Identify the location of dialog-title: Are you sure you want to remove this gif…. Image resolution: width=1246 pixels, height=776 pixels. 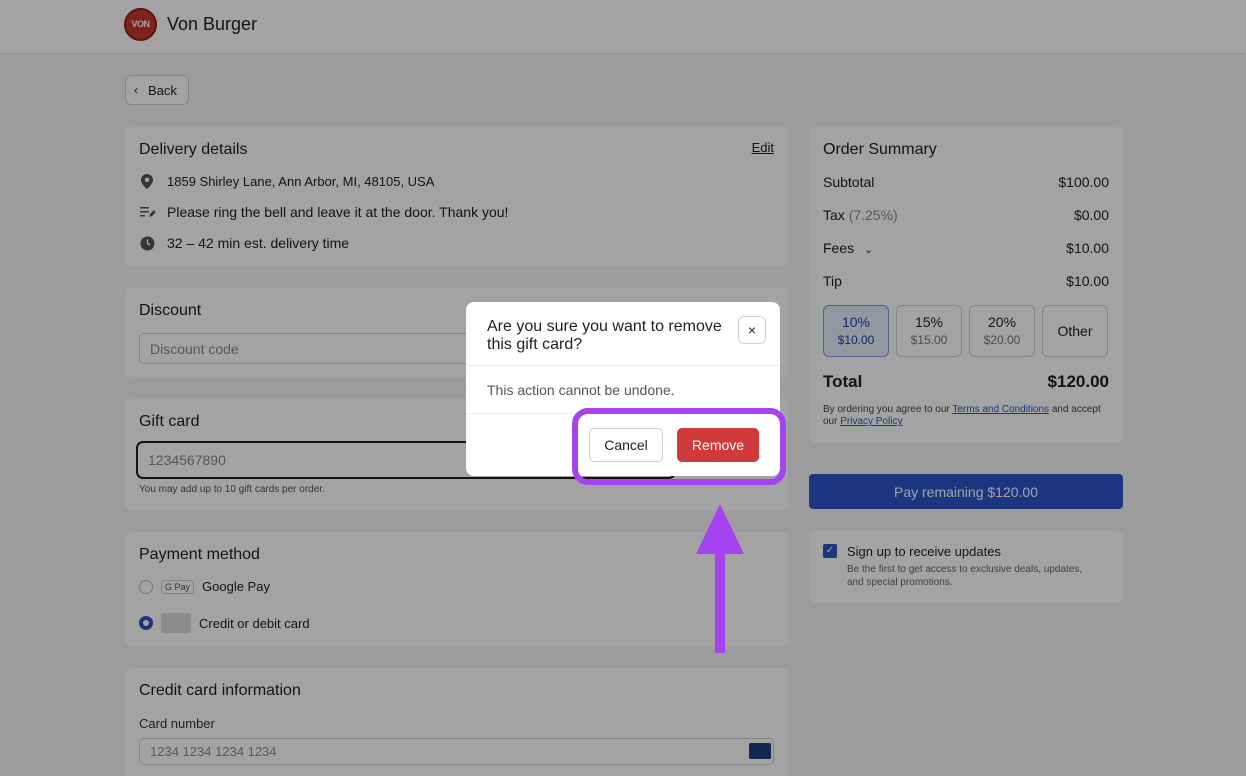
(604, 335).